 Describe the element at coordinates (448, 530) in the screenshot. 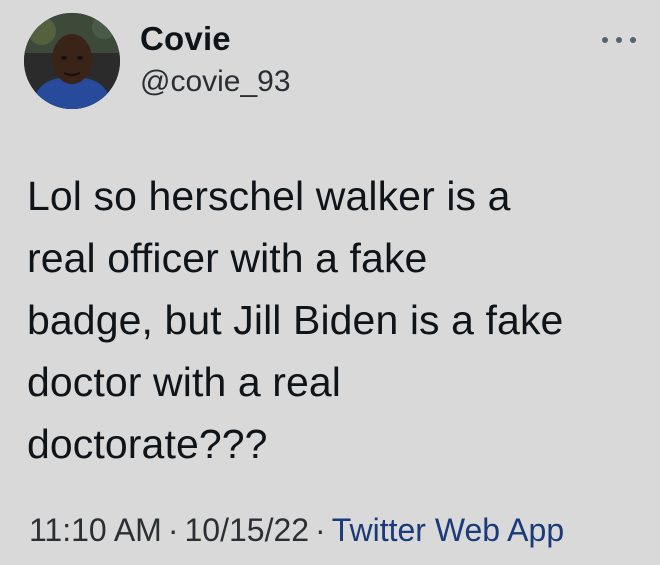

I see `tweet-source-link: Twitter Web App` at that location.